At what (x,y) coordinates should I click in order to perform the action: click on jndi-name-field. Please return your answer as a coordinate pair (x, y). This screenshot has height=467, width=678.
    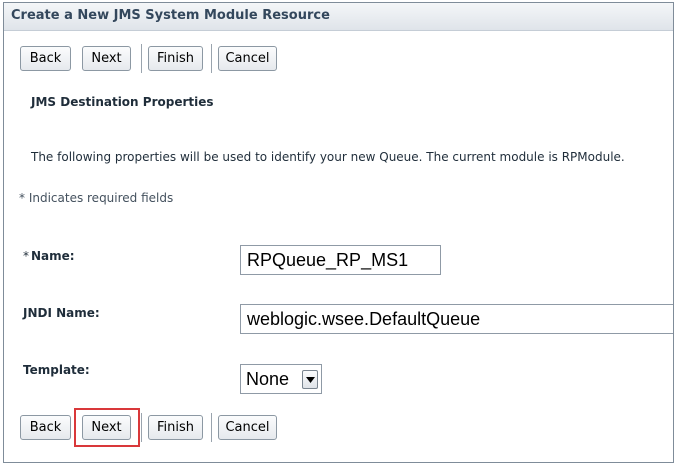
    Looking at the image, I should click on (456, 319).